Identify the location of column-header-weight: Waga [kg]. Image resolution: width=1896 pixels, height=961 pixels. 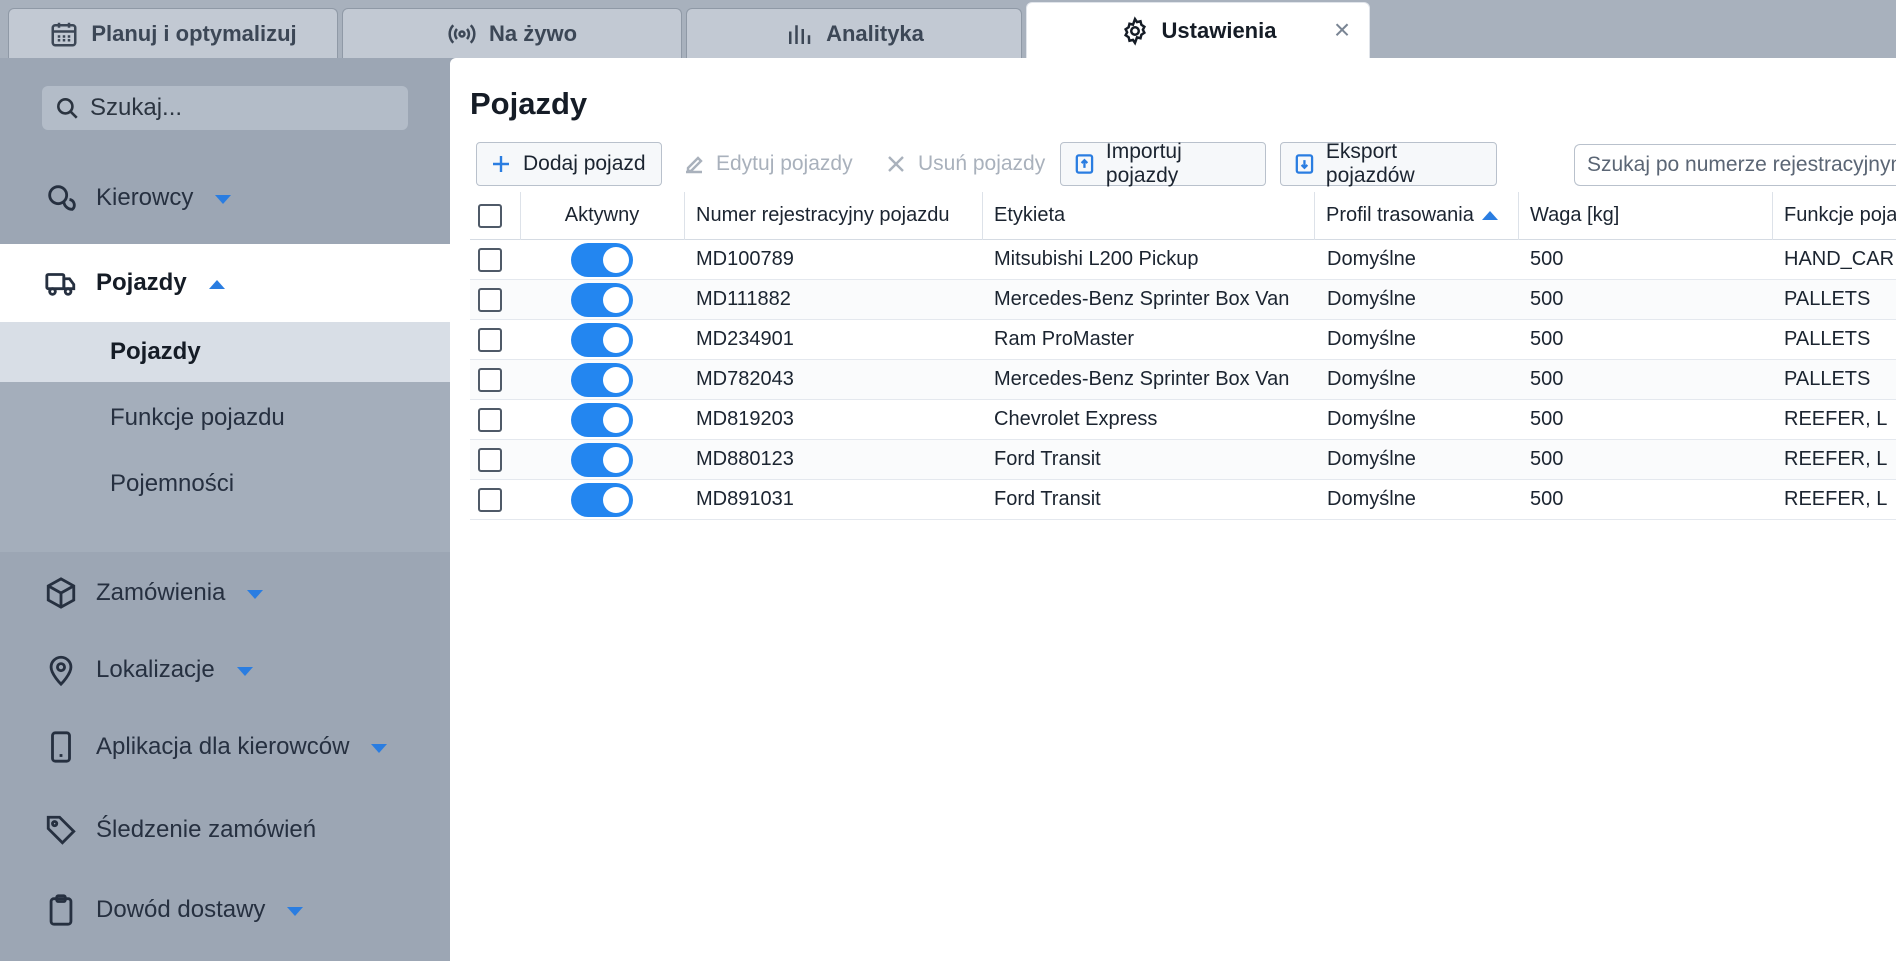
(1650, 215).